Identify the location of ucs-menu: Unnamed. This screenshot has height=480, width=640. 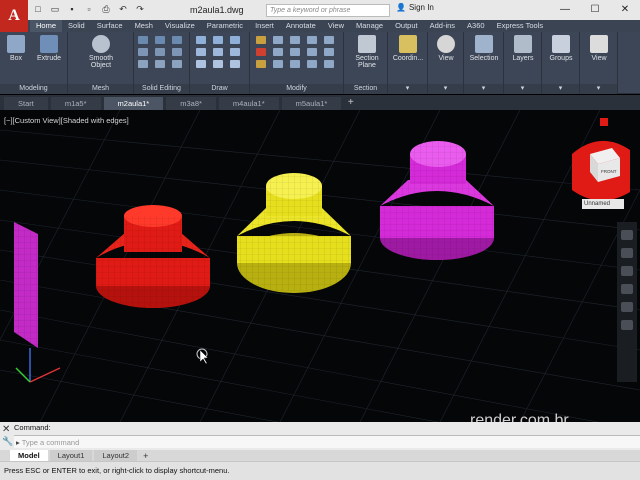
(603, 204).